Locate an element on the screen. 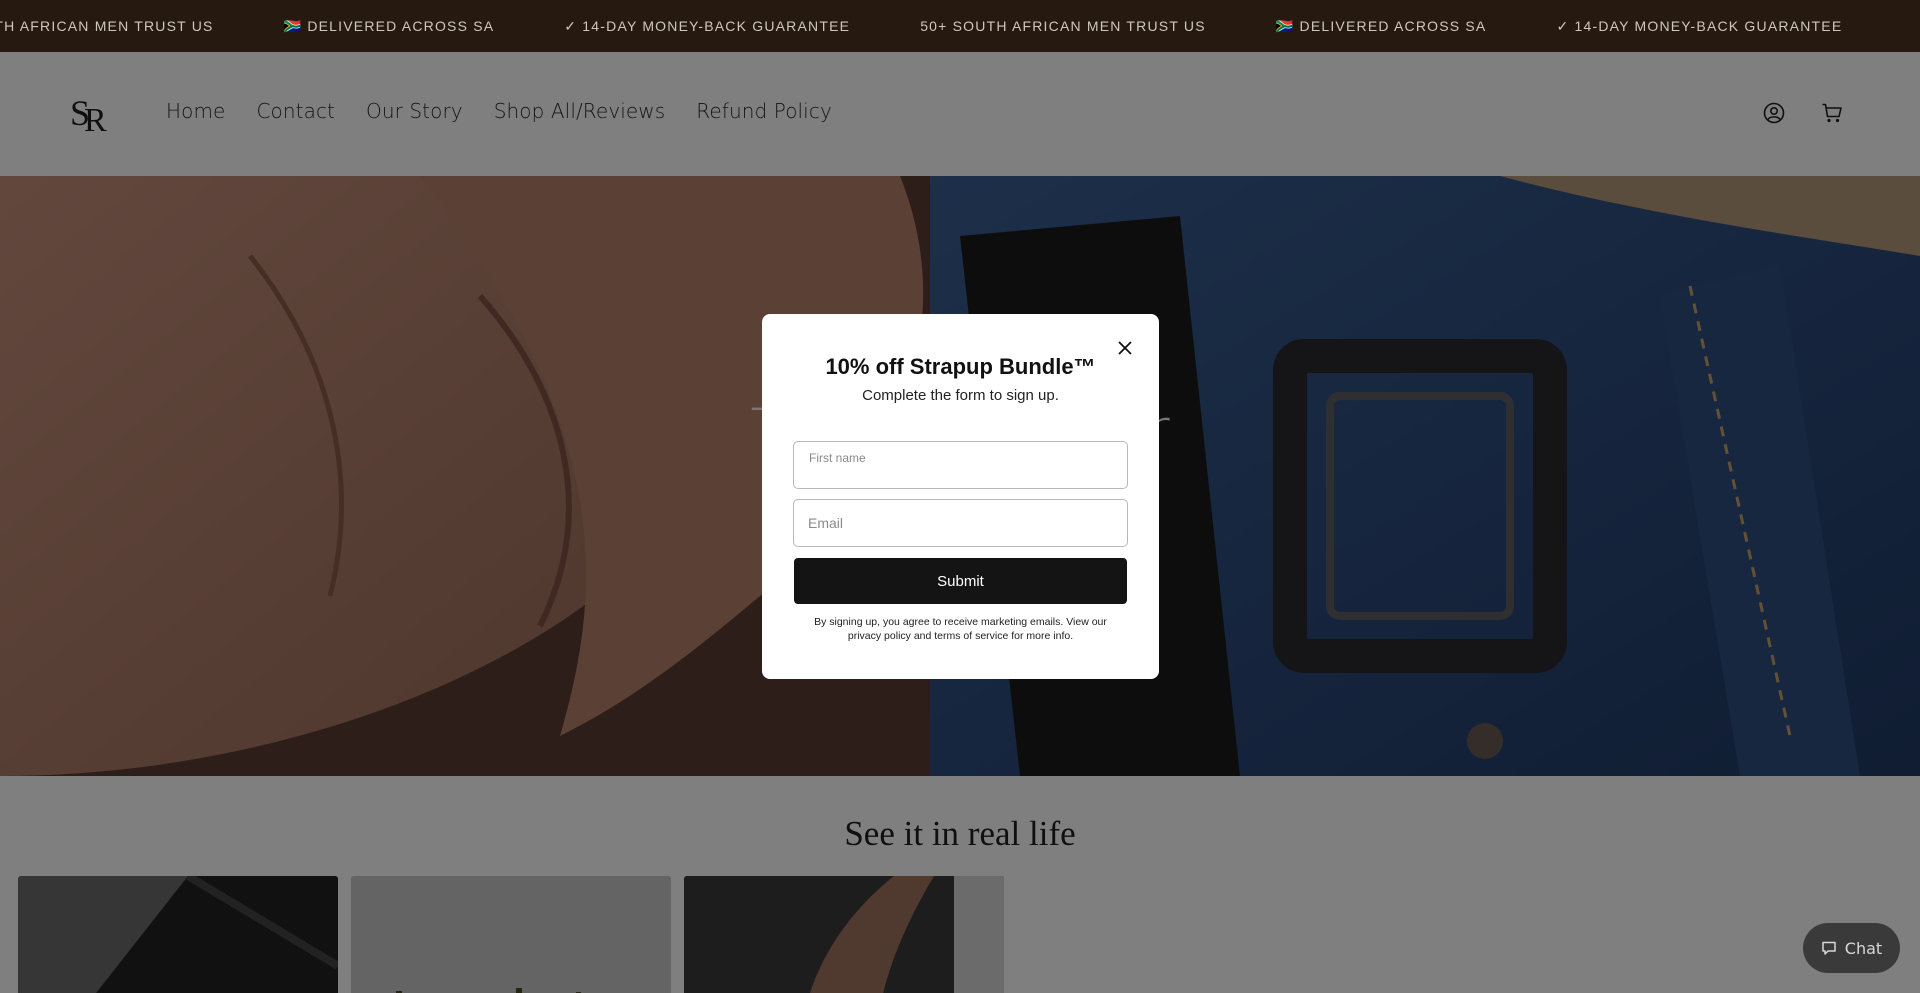 This screenshot has width=1920, height=993. submit-button: Submit is located at coordinates (960, 581).